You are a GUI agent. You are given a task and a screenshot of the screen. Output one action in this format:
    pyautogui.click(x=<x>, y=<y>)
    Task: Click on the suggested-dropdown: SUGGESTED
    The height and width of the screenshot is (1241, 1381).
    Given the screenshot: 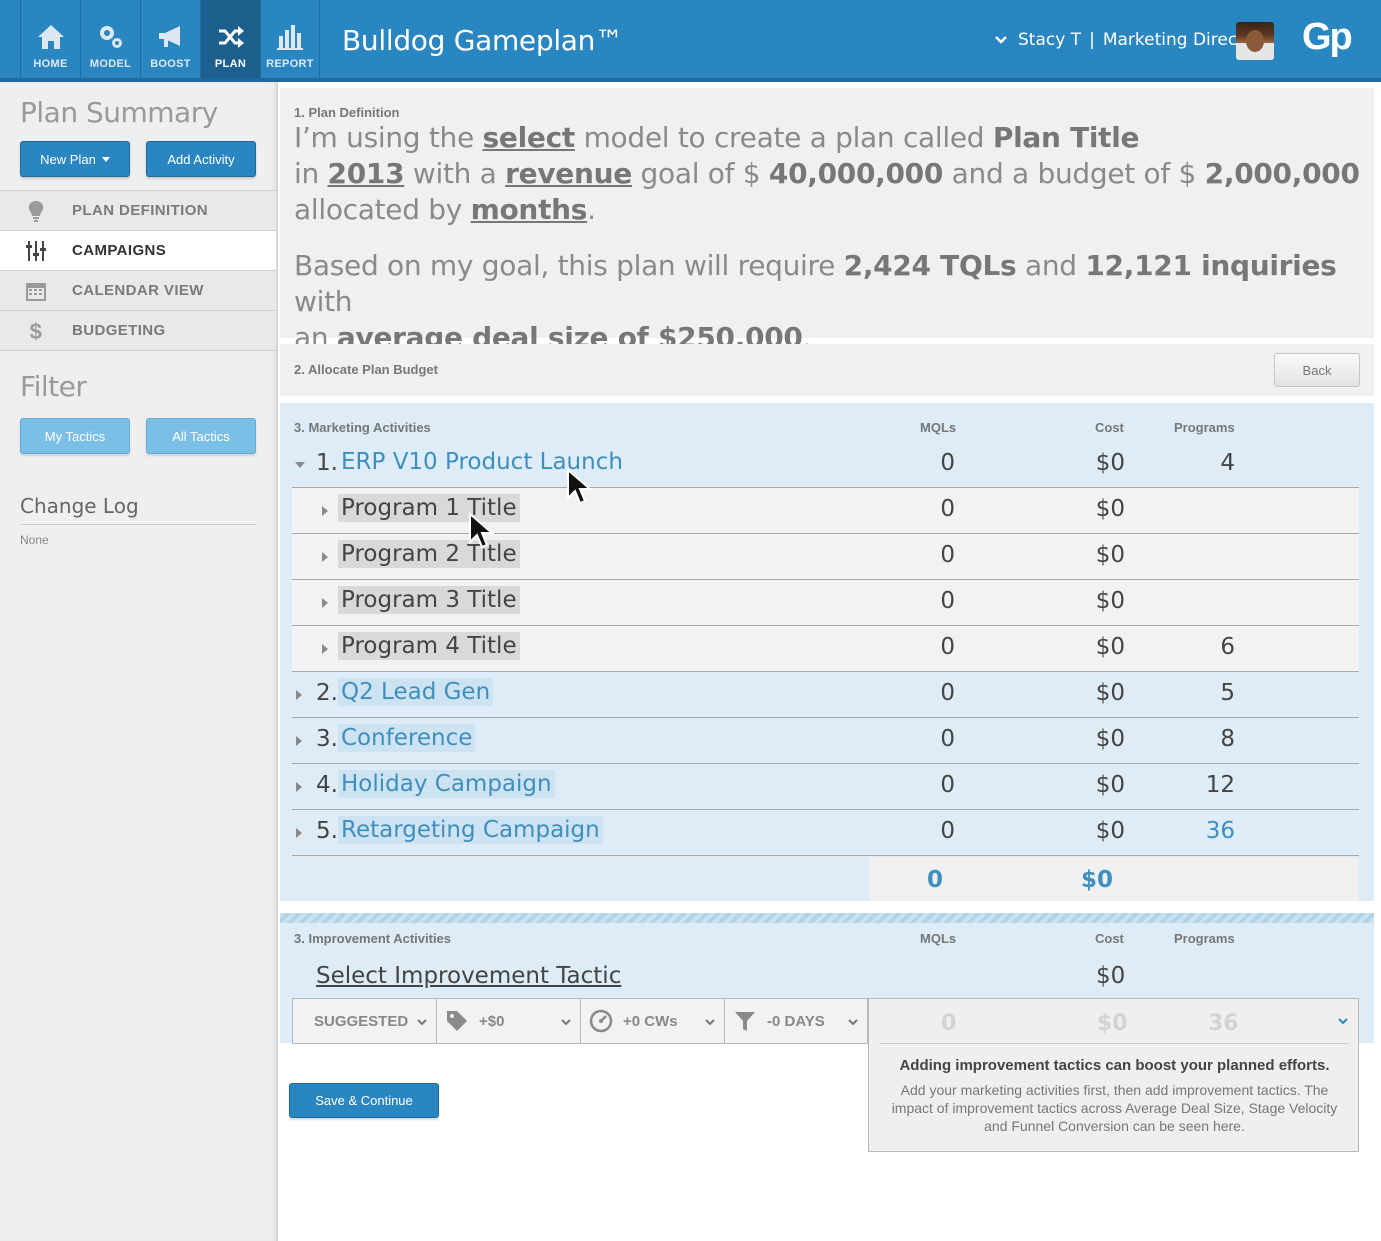 What is the action you would take?
    pyautogui.click(x=364, y=1021)
    